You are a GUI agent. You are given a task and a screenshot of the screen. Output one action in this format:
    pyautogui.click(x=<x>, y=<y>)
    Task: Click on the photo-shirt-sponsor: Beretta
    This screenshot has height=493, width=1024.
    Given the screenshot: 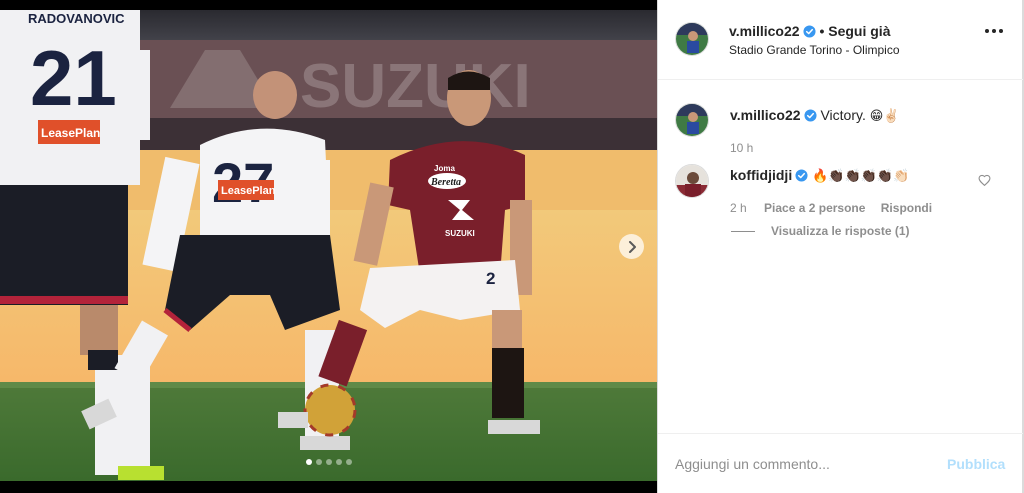 What is the action you would take?
    pyautogui.click(x=445, y=182)
    